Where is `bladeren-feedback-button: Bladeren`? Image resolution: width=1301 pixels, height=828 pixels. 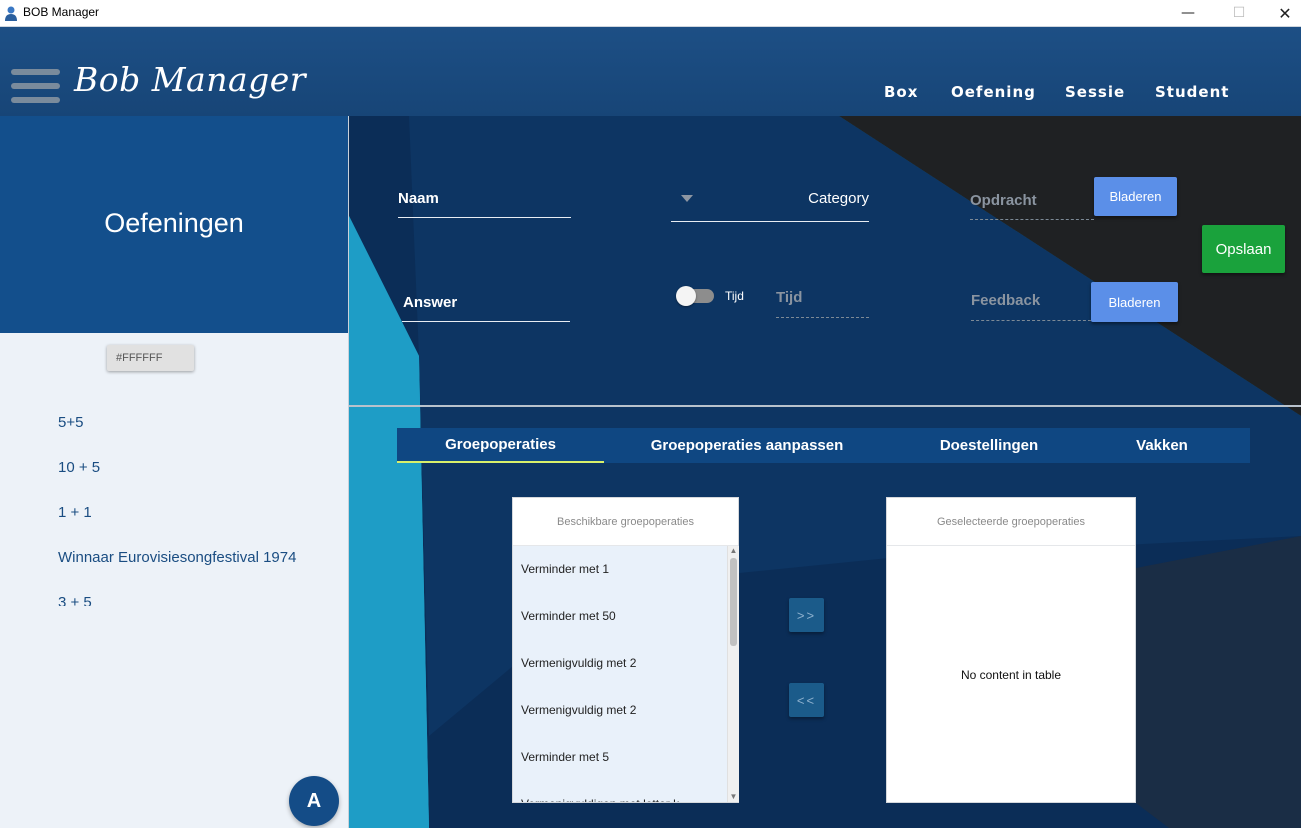
bladeren-feedback-button: Bladeren is located at coordinates (1134, 302).